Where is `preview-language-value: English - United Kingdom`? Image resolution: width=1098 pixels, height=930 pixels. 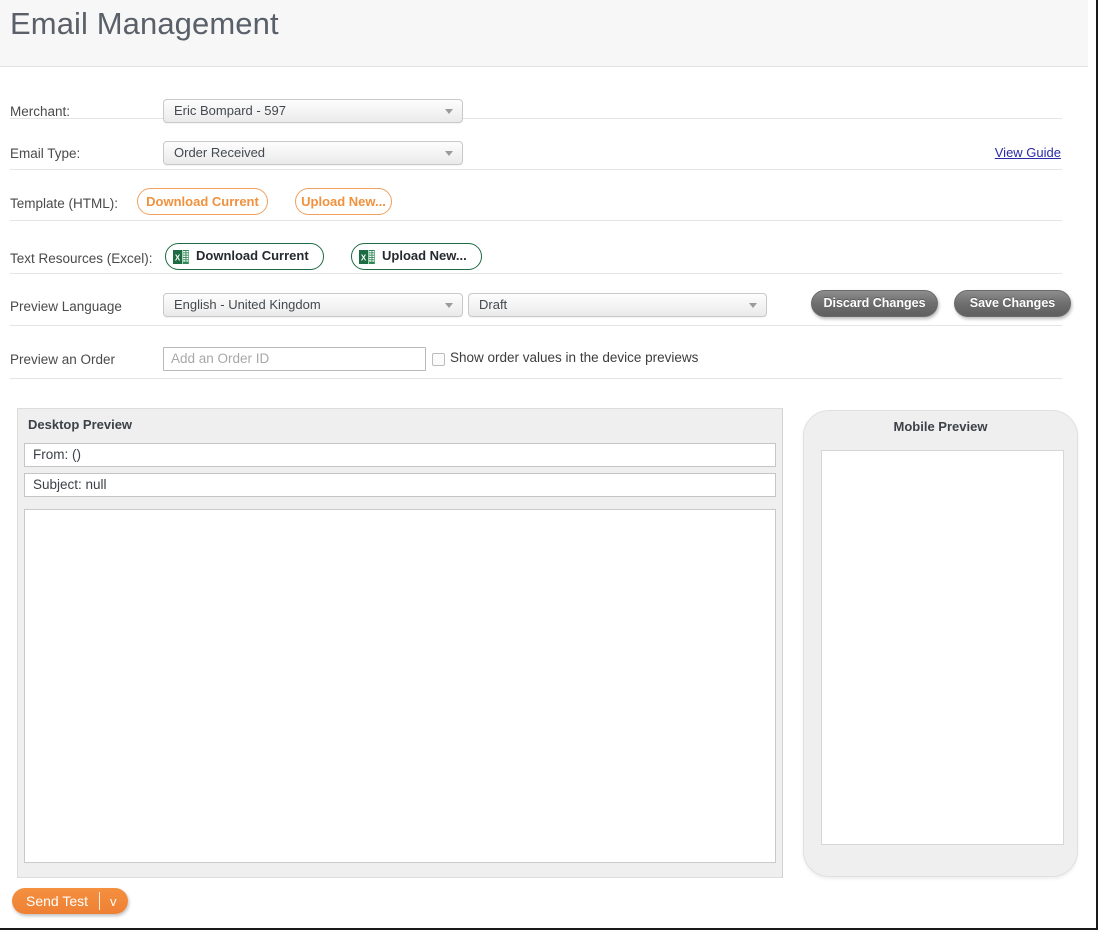 preview-language-value: English - United Kingdom is located at coordinates (247, 304).